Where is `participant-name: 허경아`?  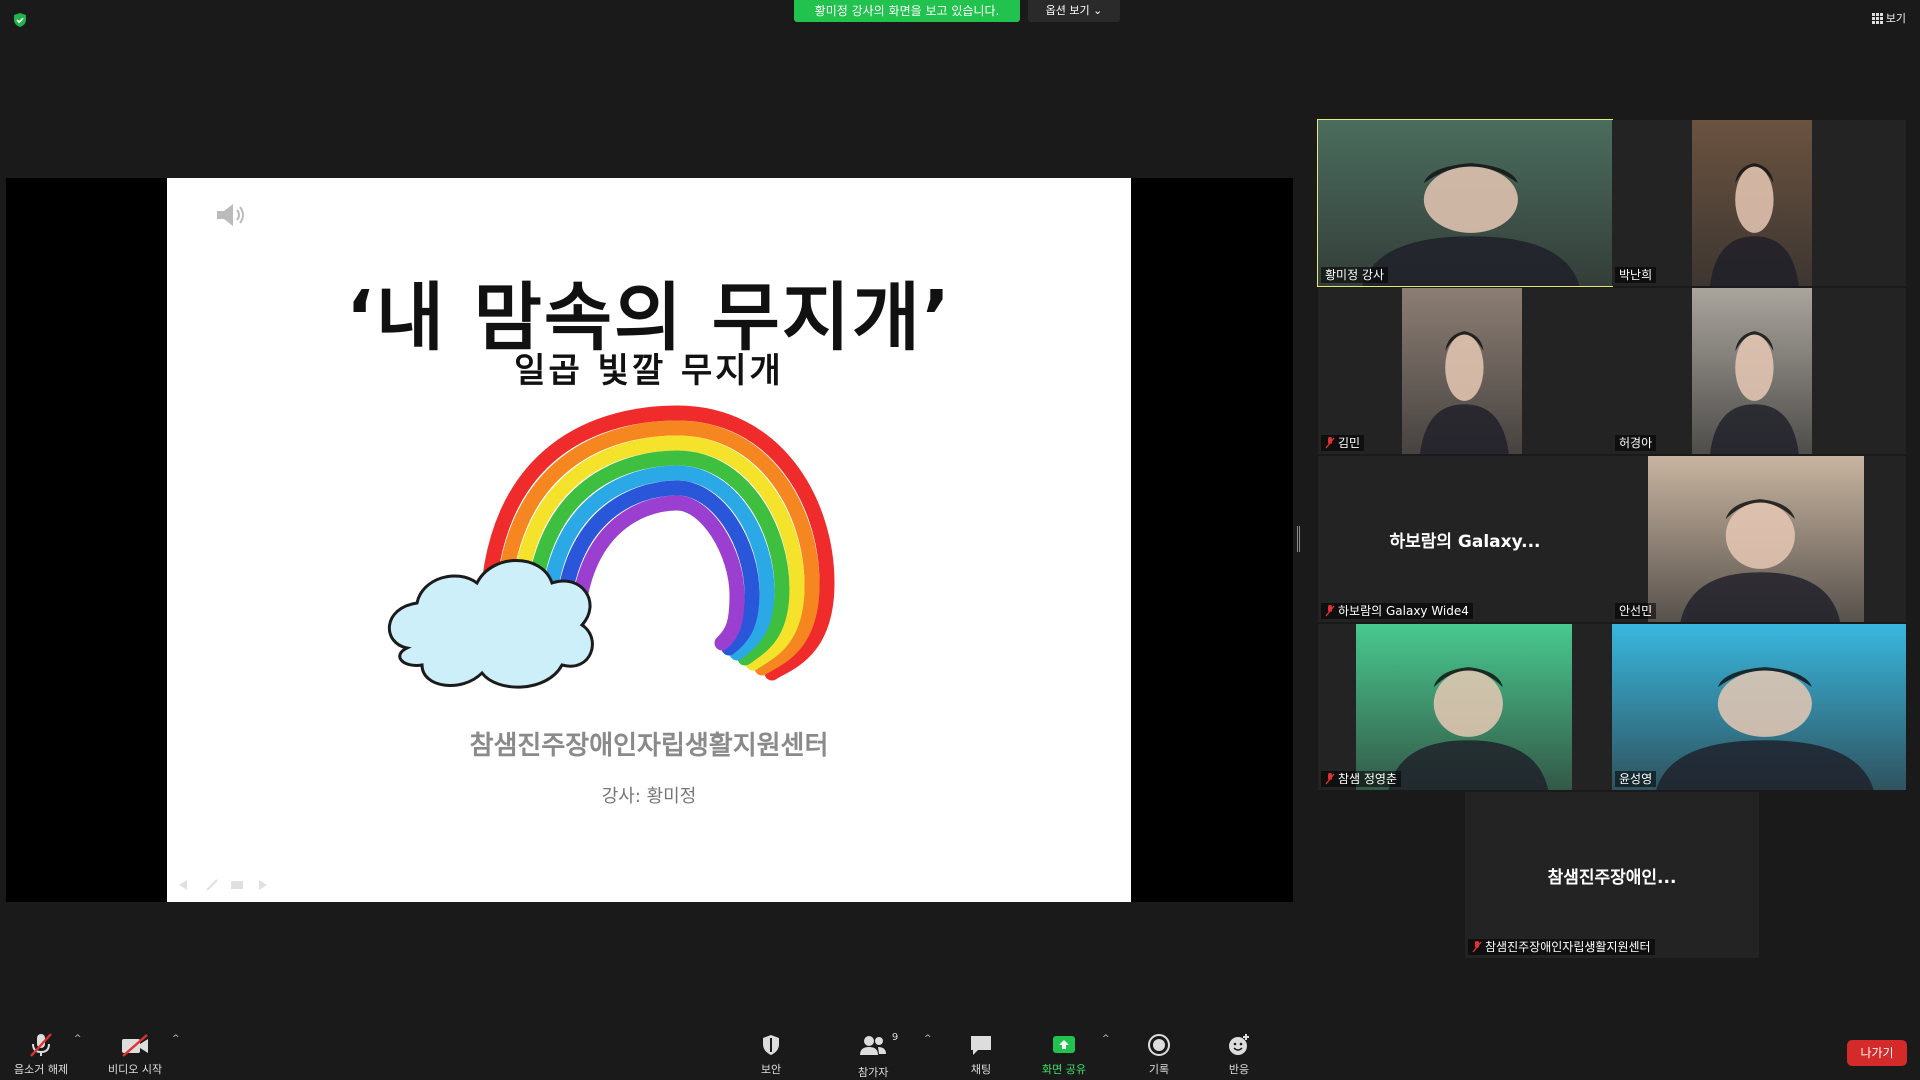 participant-name: 허경아 is located at coordinates (1636, 443).